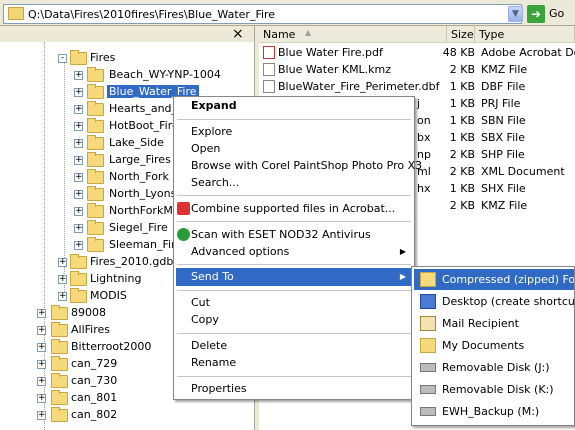 The image size is (575, 430). Describe the element at coordinates (498, 389) in the screenshot. I see `send-to-item-label: Removable Disk (K:)` at that location.